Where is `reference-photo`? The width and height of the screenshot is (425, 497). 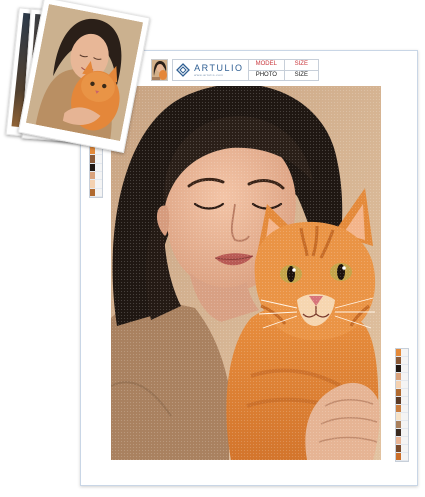
reference-photo is located at coordinates (84, 72).